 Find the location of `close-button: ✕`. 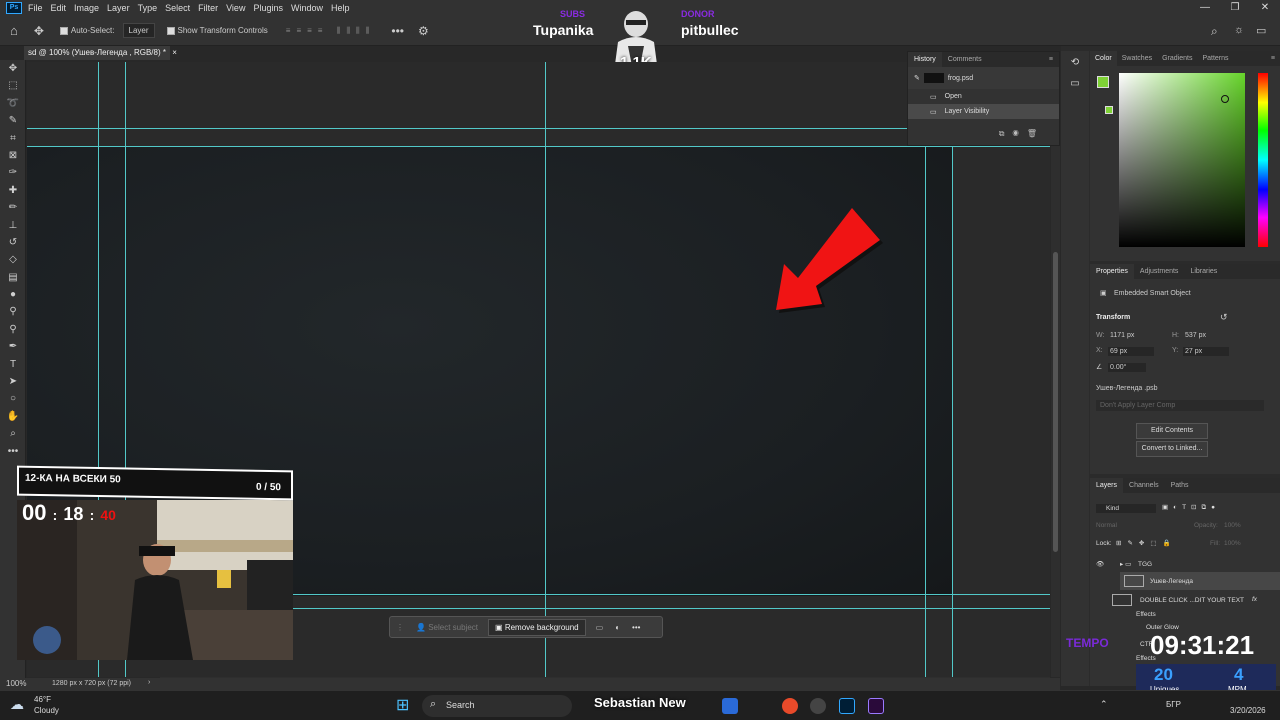

close-button: ✕ is located at coordinates (1265, 8).